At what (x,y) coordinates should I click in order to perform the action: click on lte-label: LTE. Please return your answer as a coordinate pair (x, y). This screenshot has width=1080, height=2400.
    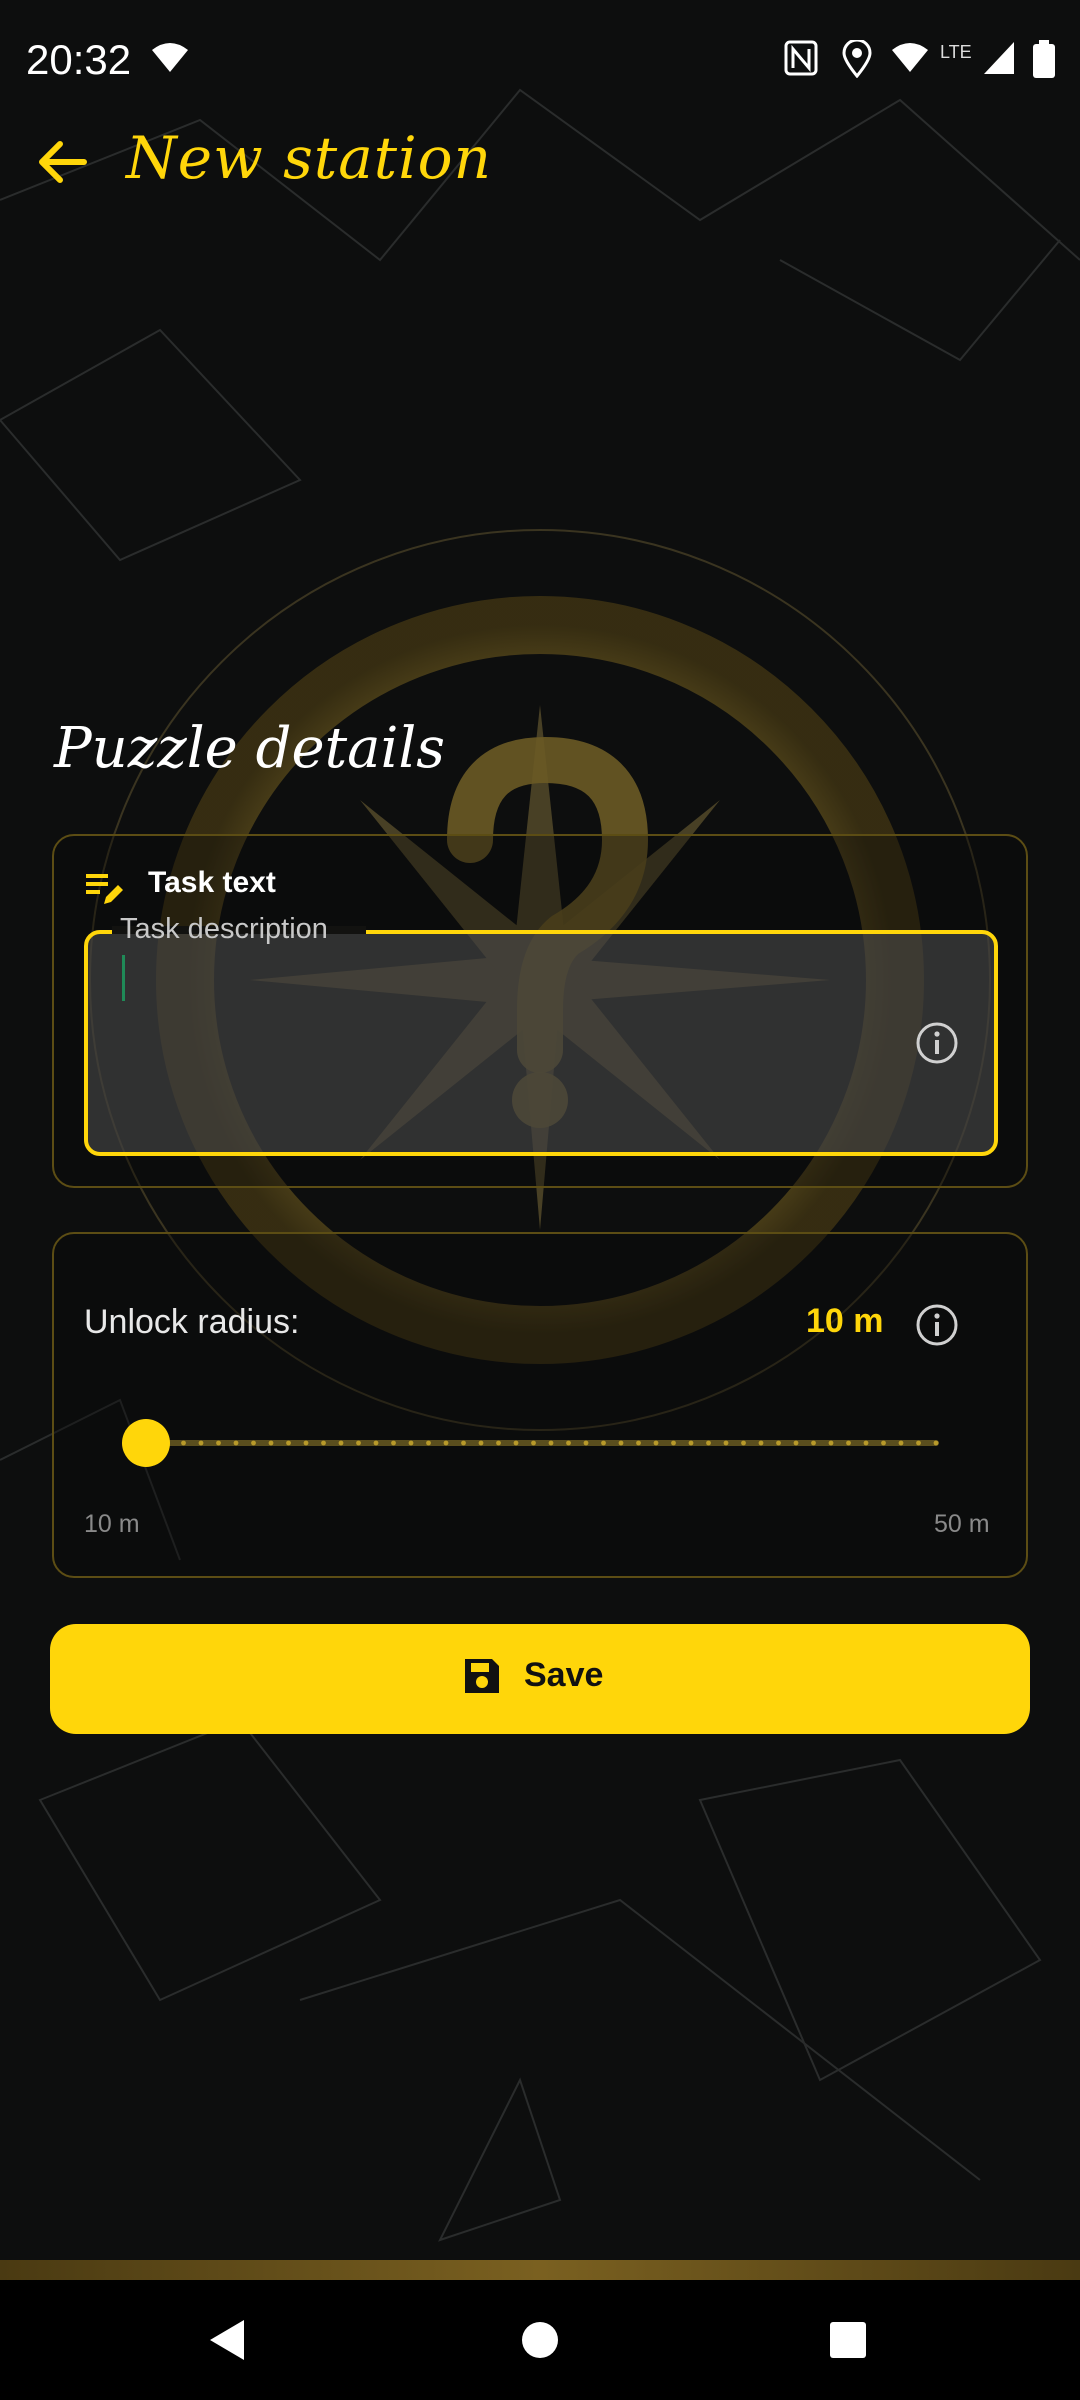
    Looking at the image, I should click on (956, 52).